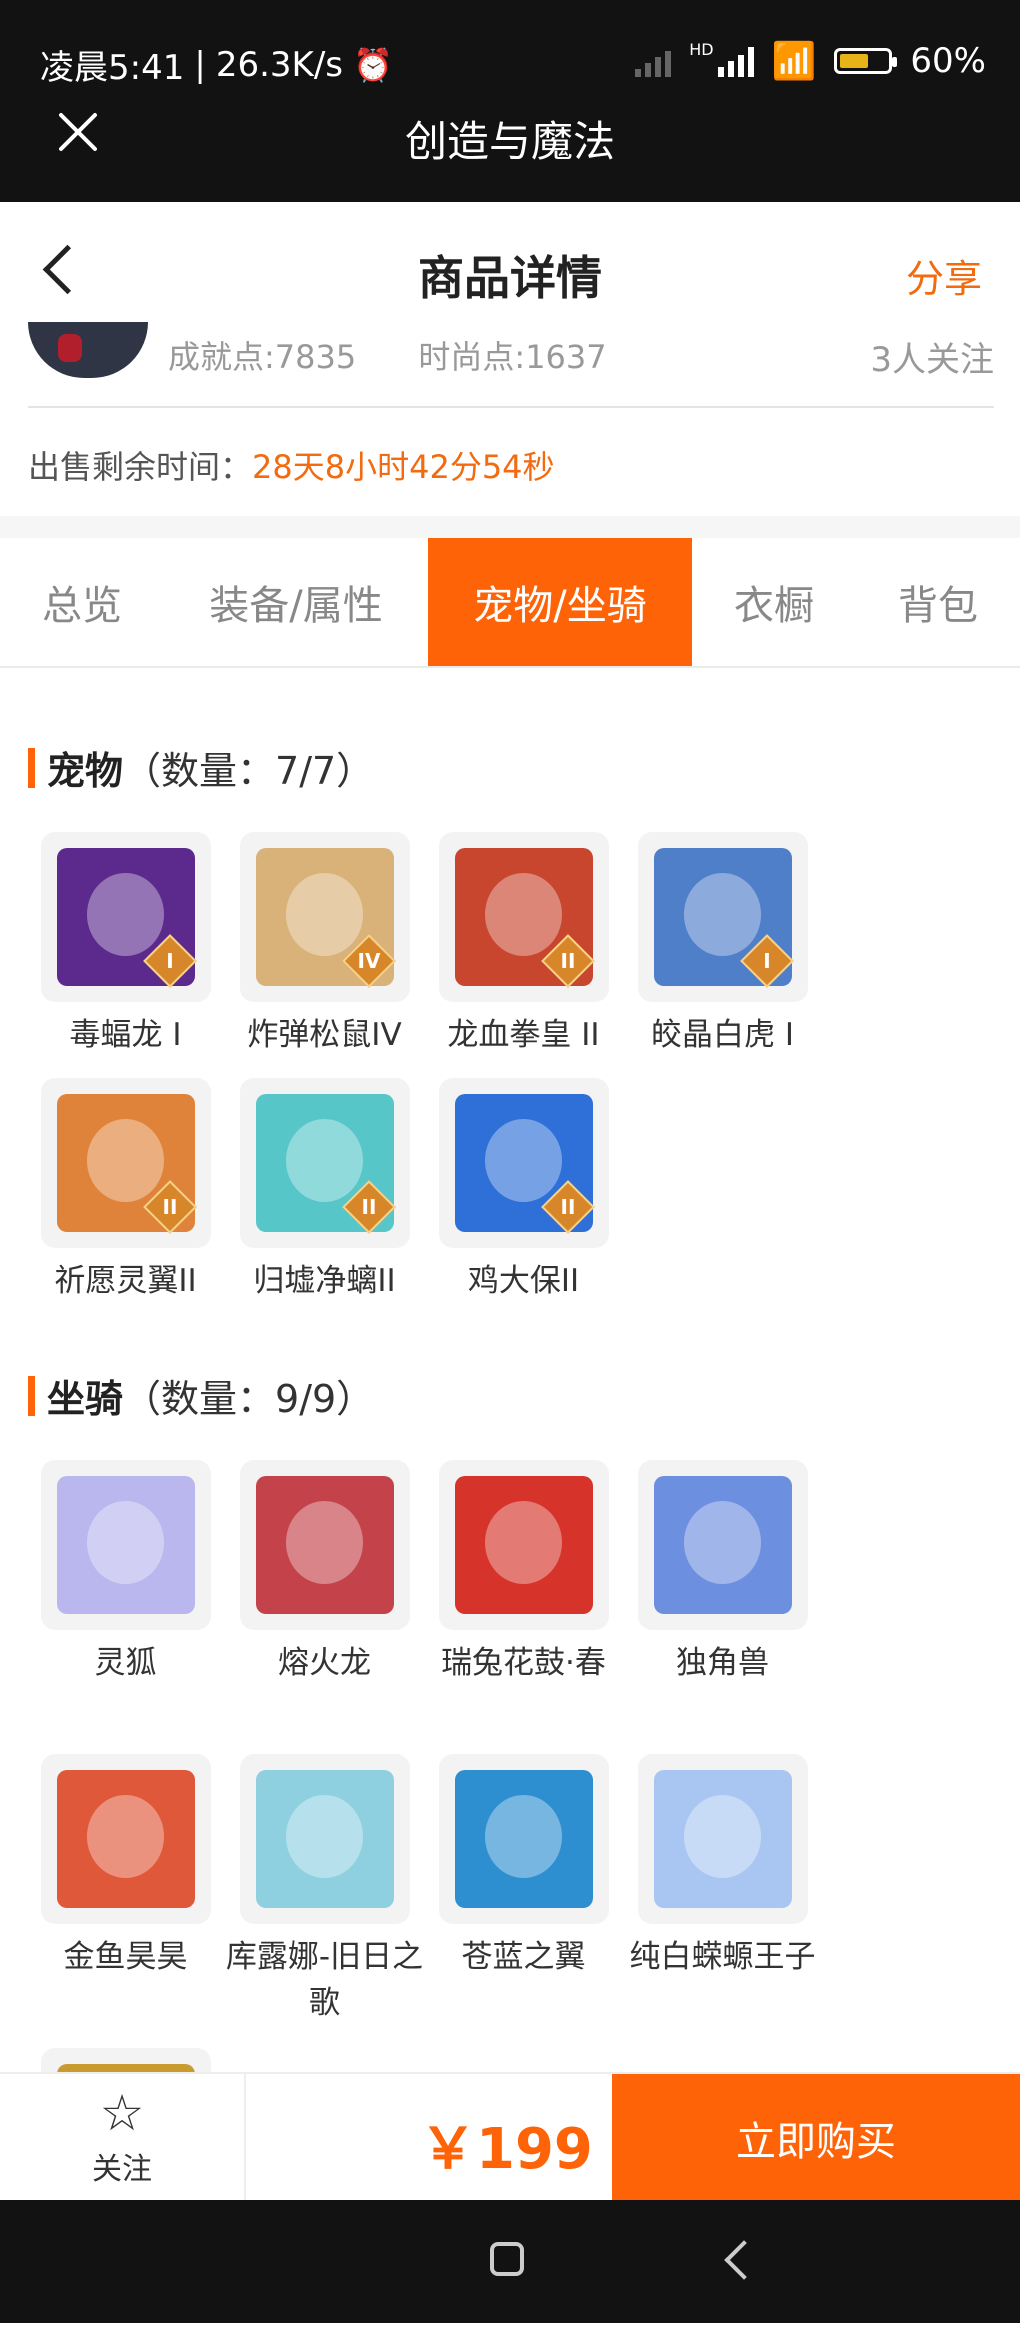 The image size is (1020, 2342). What do you see at coordinates (701, 49) in the screenshot?
I see `hd-label: HD` at bounding box center [701, 49].